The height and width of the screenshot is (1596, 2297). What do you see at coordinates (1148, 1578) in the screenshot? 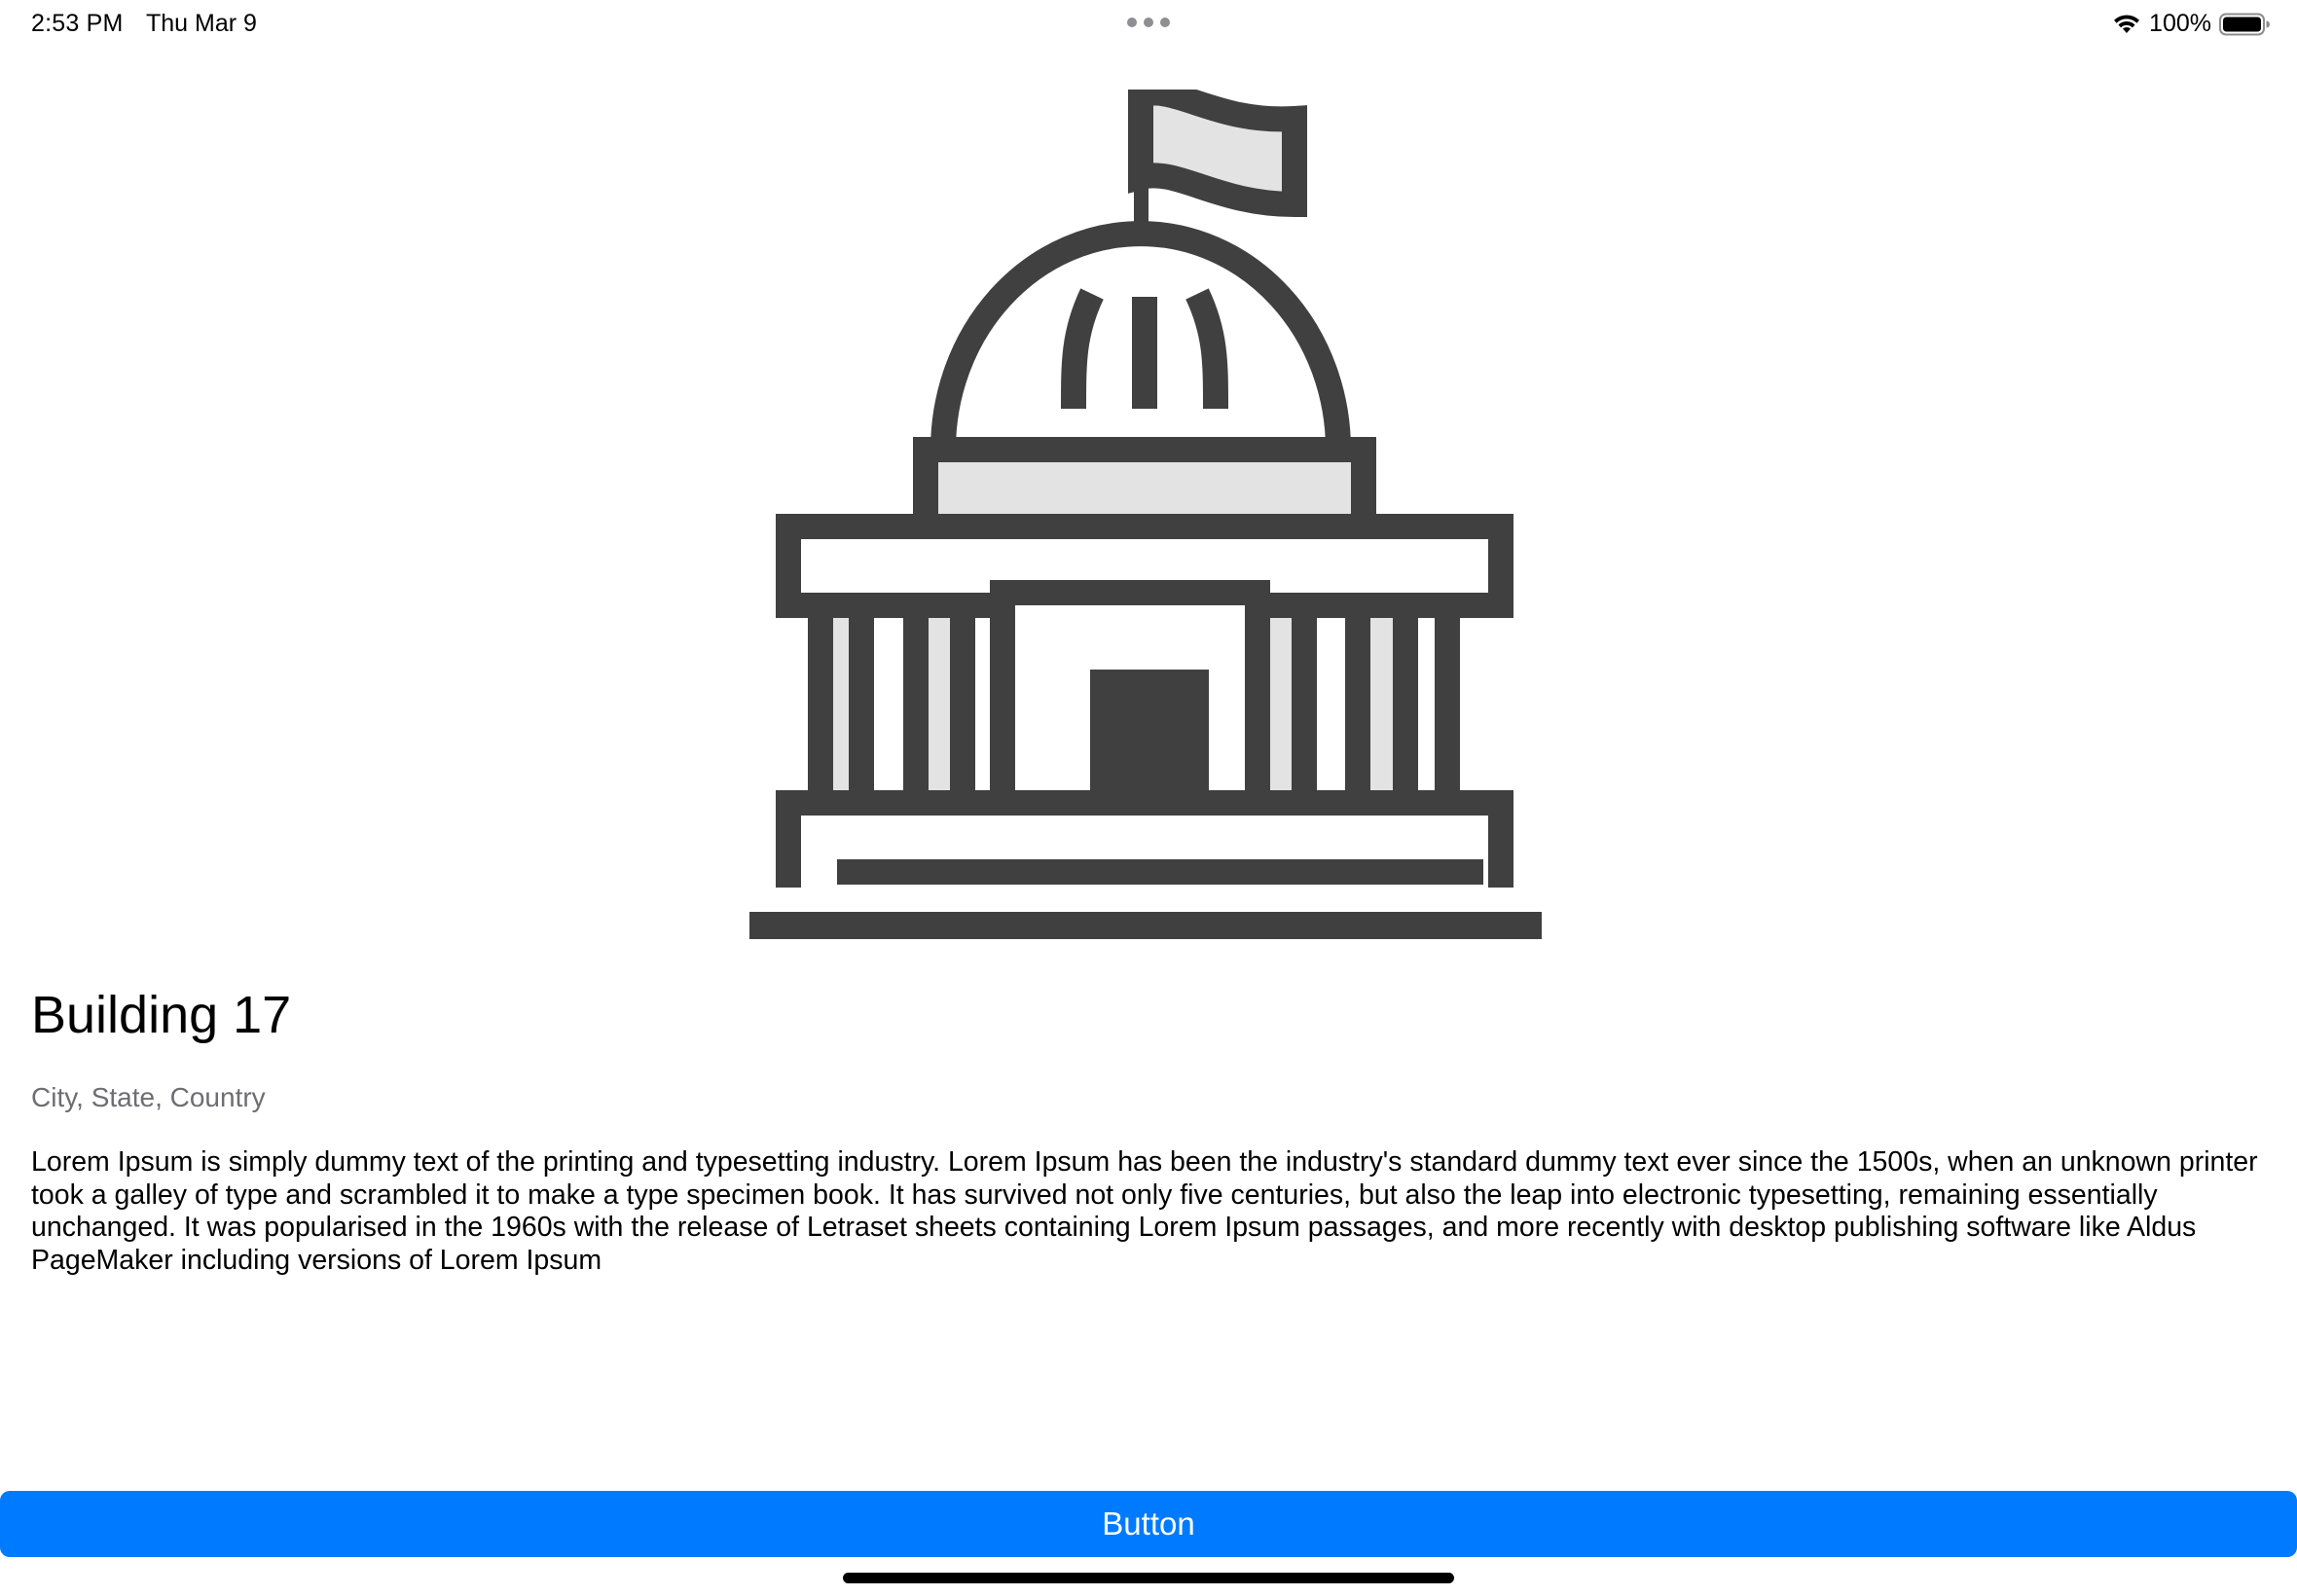
I see `home-indicator` at bounding box center [1148, 1578].